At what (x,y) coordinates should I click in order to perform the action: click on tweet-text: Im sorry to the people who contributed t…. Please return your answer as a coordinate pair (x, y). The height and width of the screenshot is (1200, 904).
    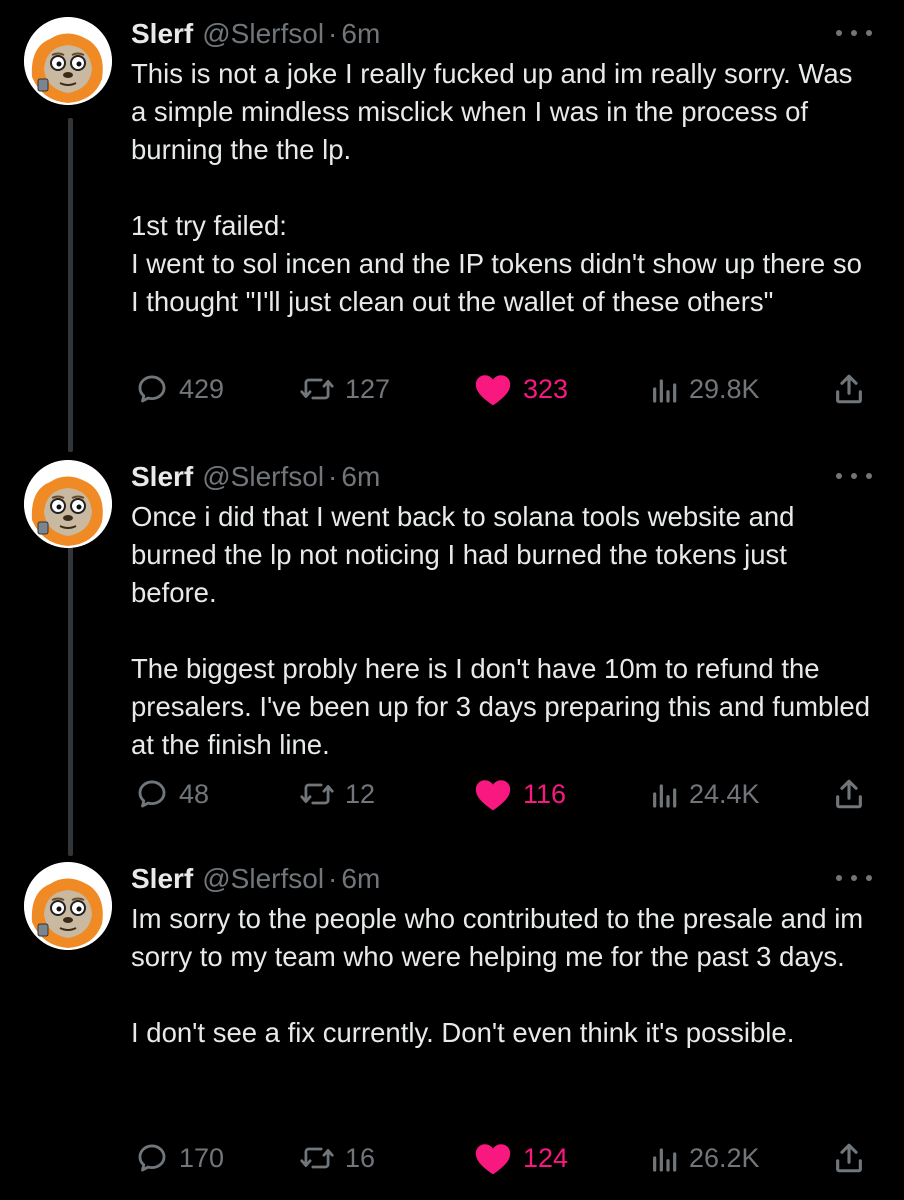
    Looking at the image, I should click on (501, 976).